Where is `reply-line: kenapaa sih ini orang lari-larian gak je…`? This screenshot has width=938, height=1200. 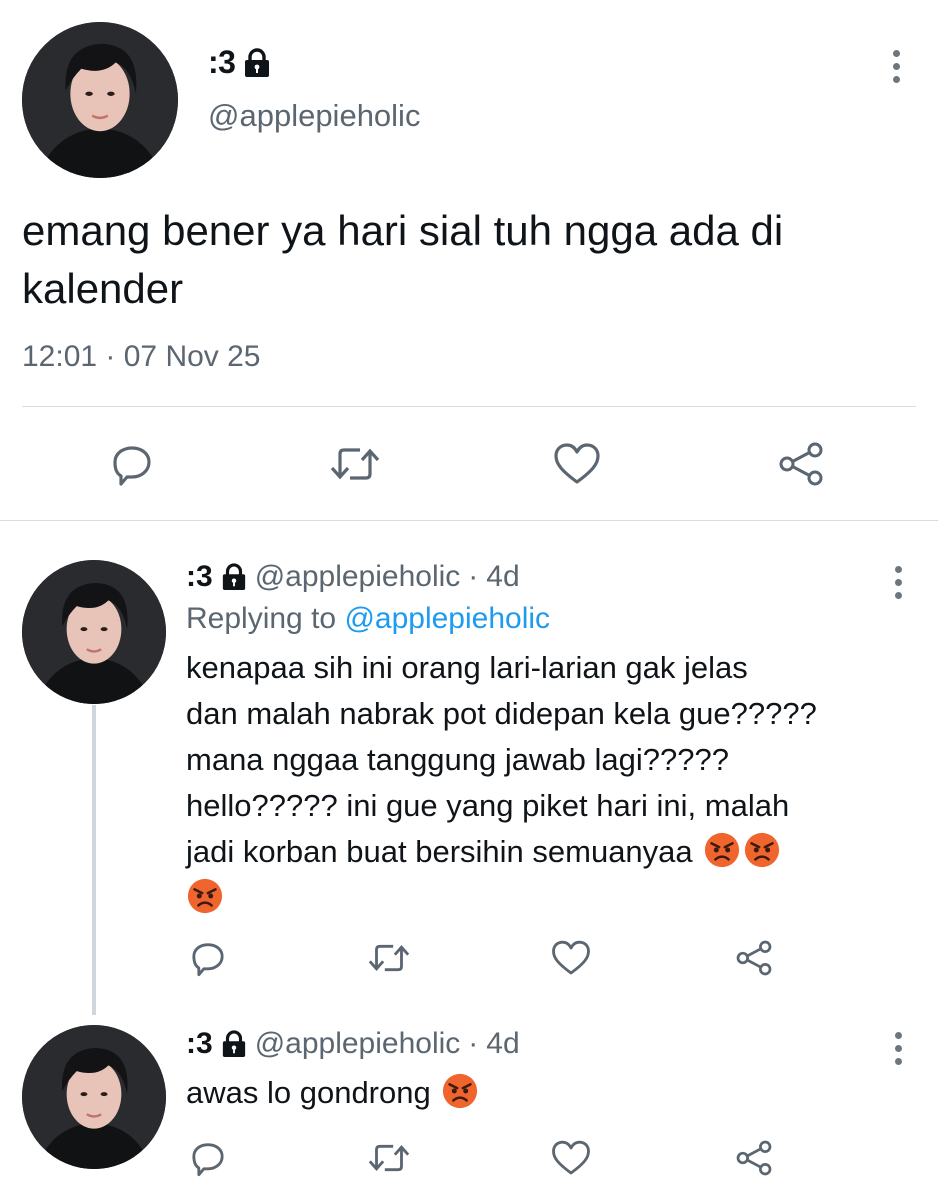 reply-line: kenapaa sih ini orang lari-larian gak je… is located at coordinates (467, 667).